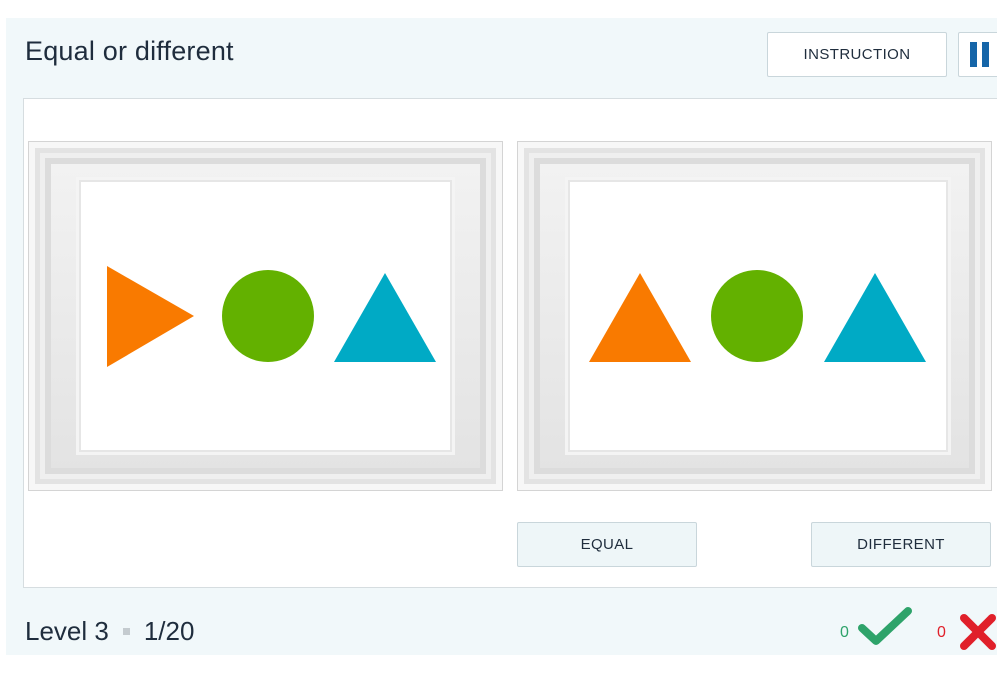 The height and width of the screenshot is (673, 997). What do you see at coordinates (126, 631) in the screenshot?
I see `separator-dot` at bounding box center [126, 631].